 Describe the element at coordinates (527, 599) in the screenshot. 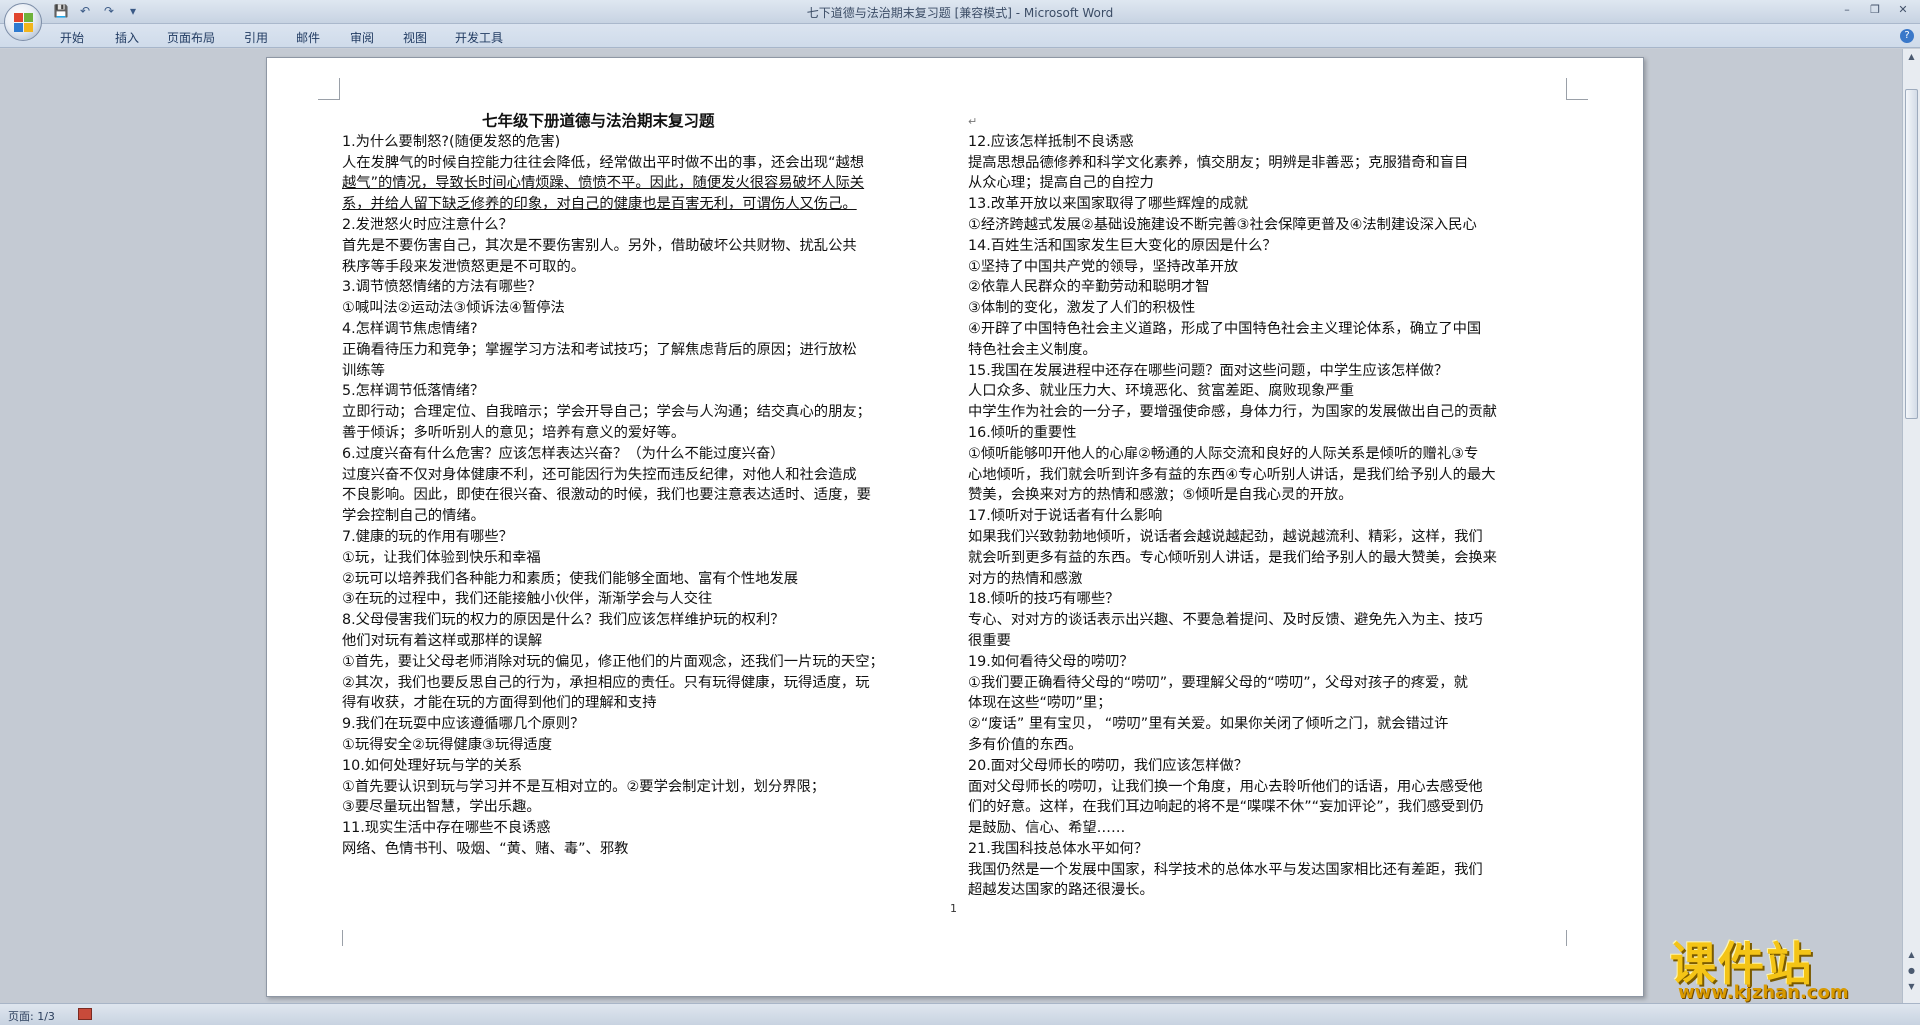

I see `document-line: ③在玩的过程中，我们还能接触小伙伴，渐渐学会与人交往` at that location.